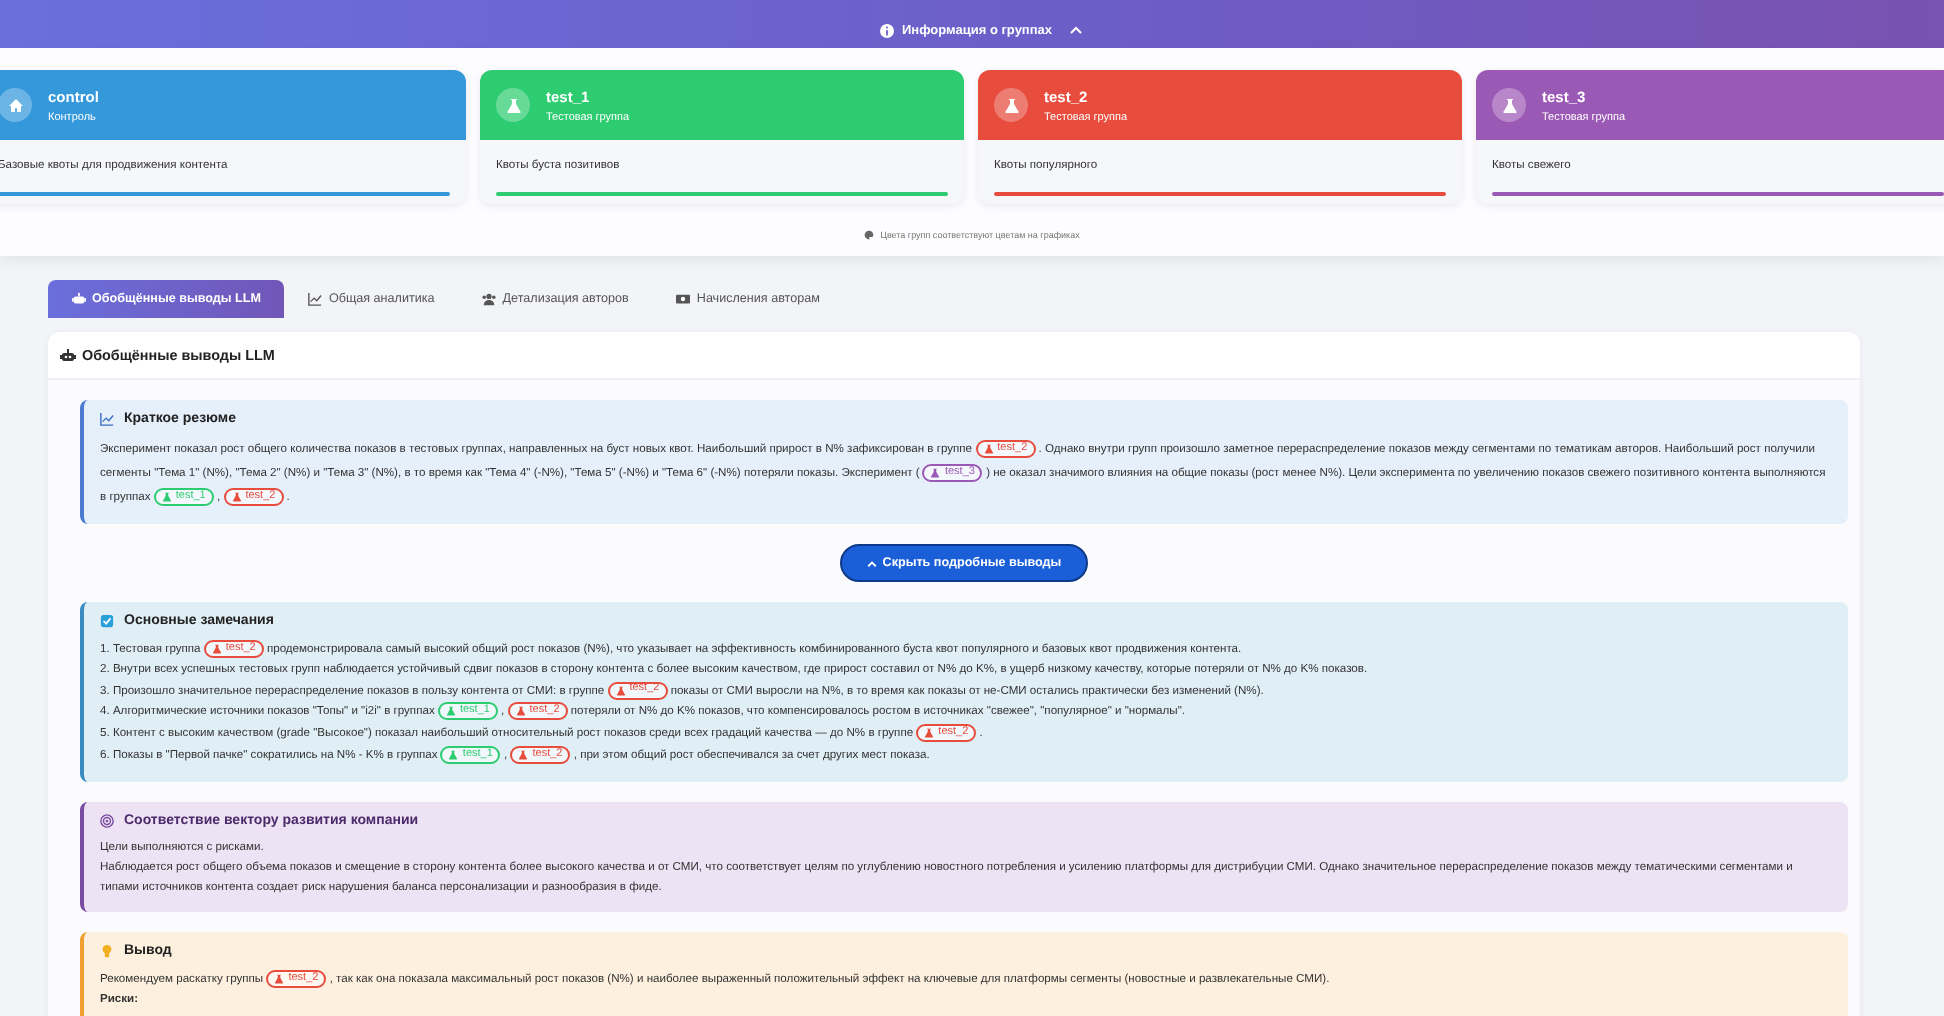  I want to click on palette-icon, so click(869, 235).